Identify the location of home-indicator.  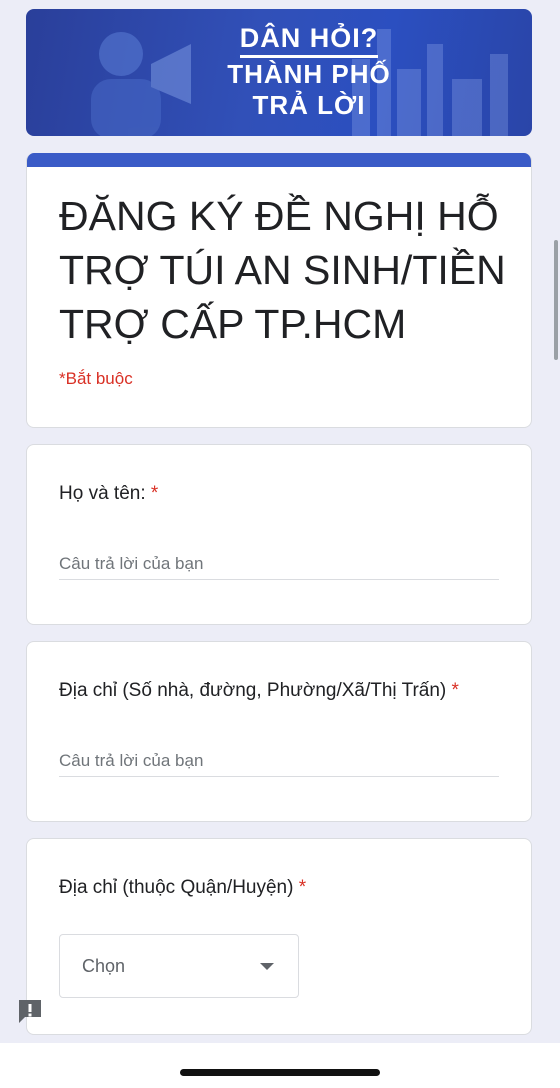
(280, 1072).